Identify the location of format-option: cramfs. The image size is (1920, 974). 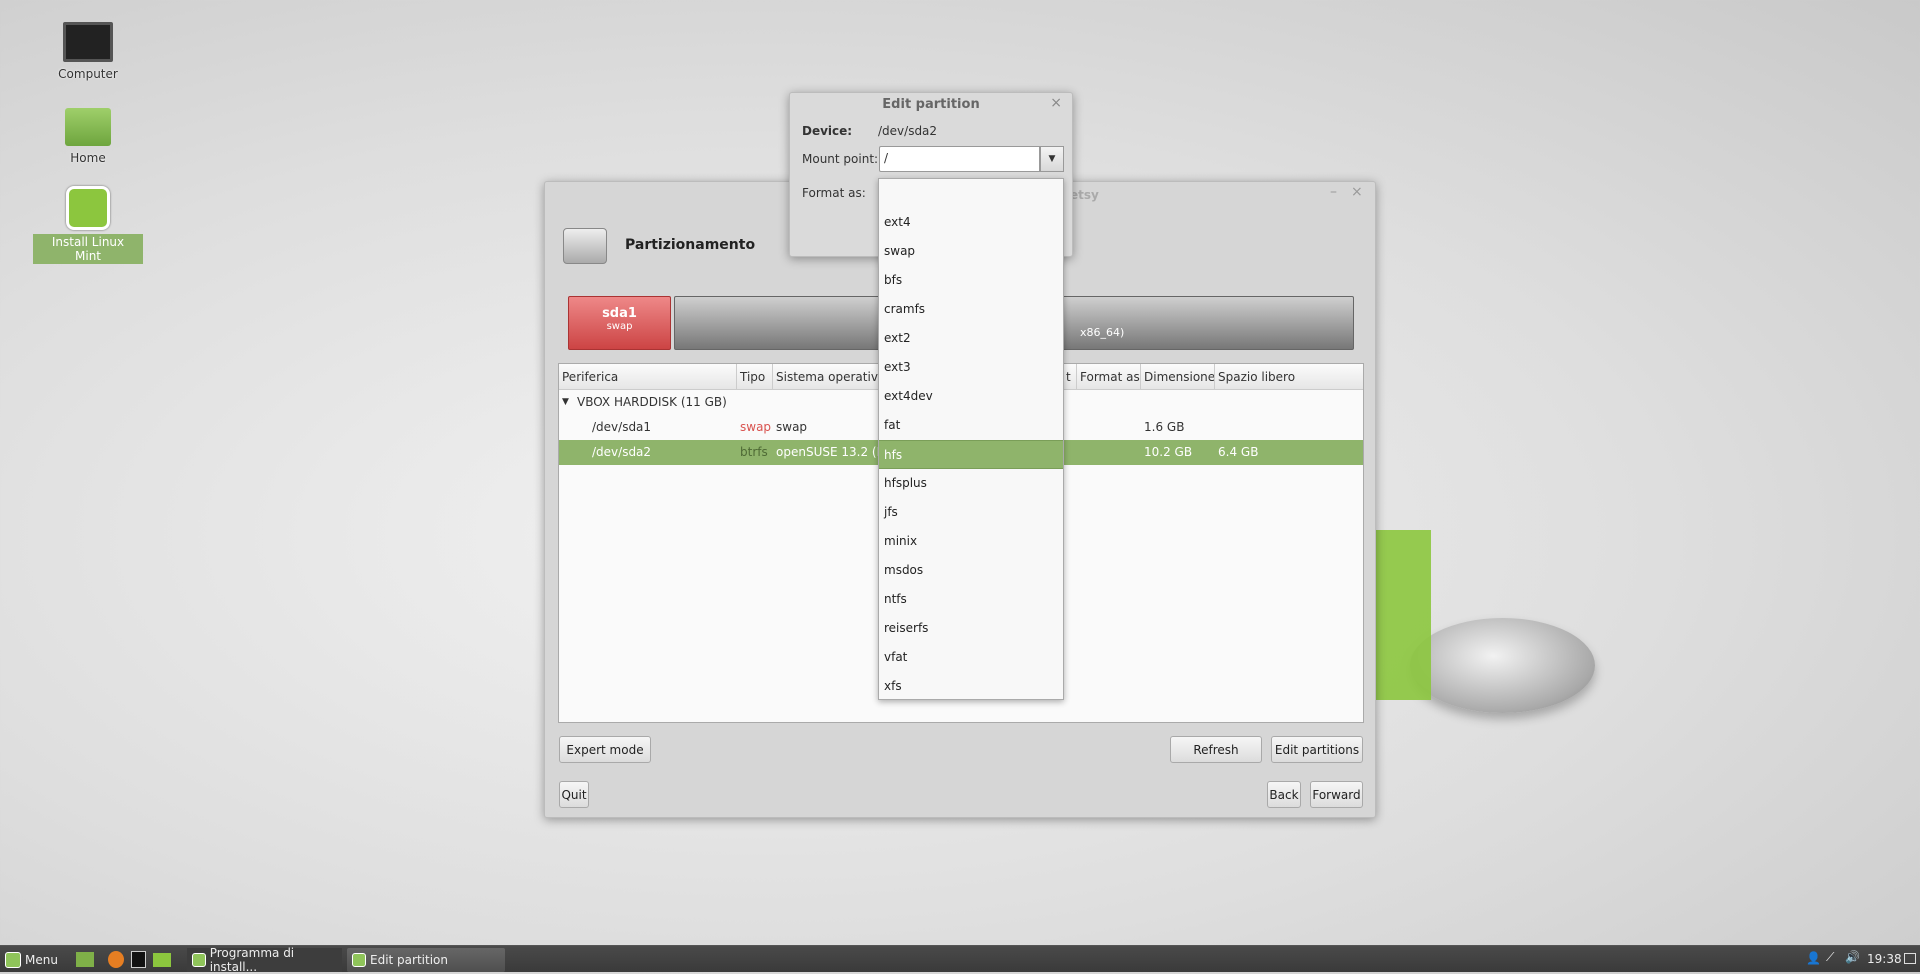
(971, 309).